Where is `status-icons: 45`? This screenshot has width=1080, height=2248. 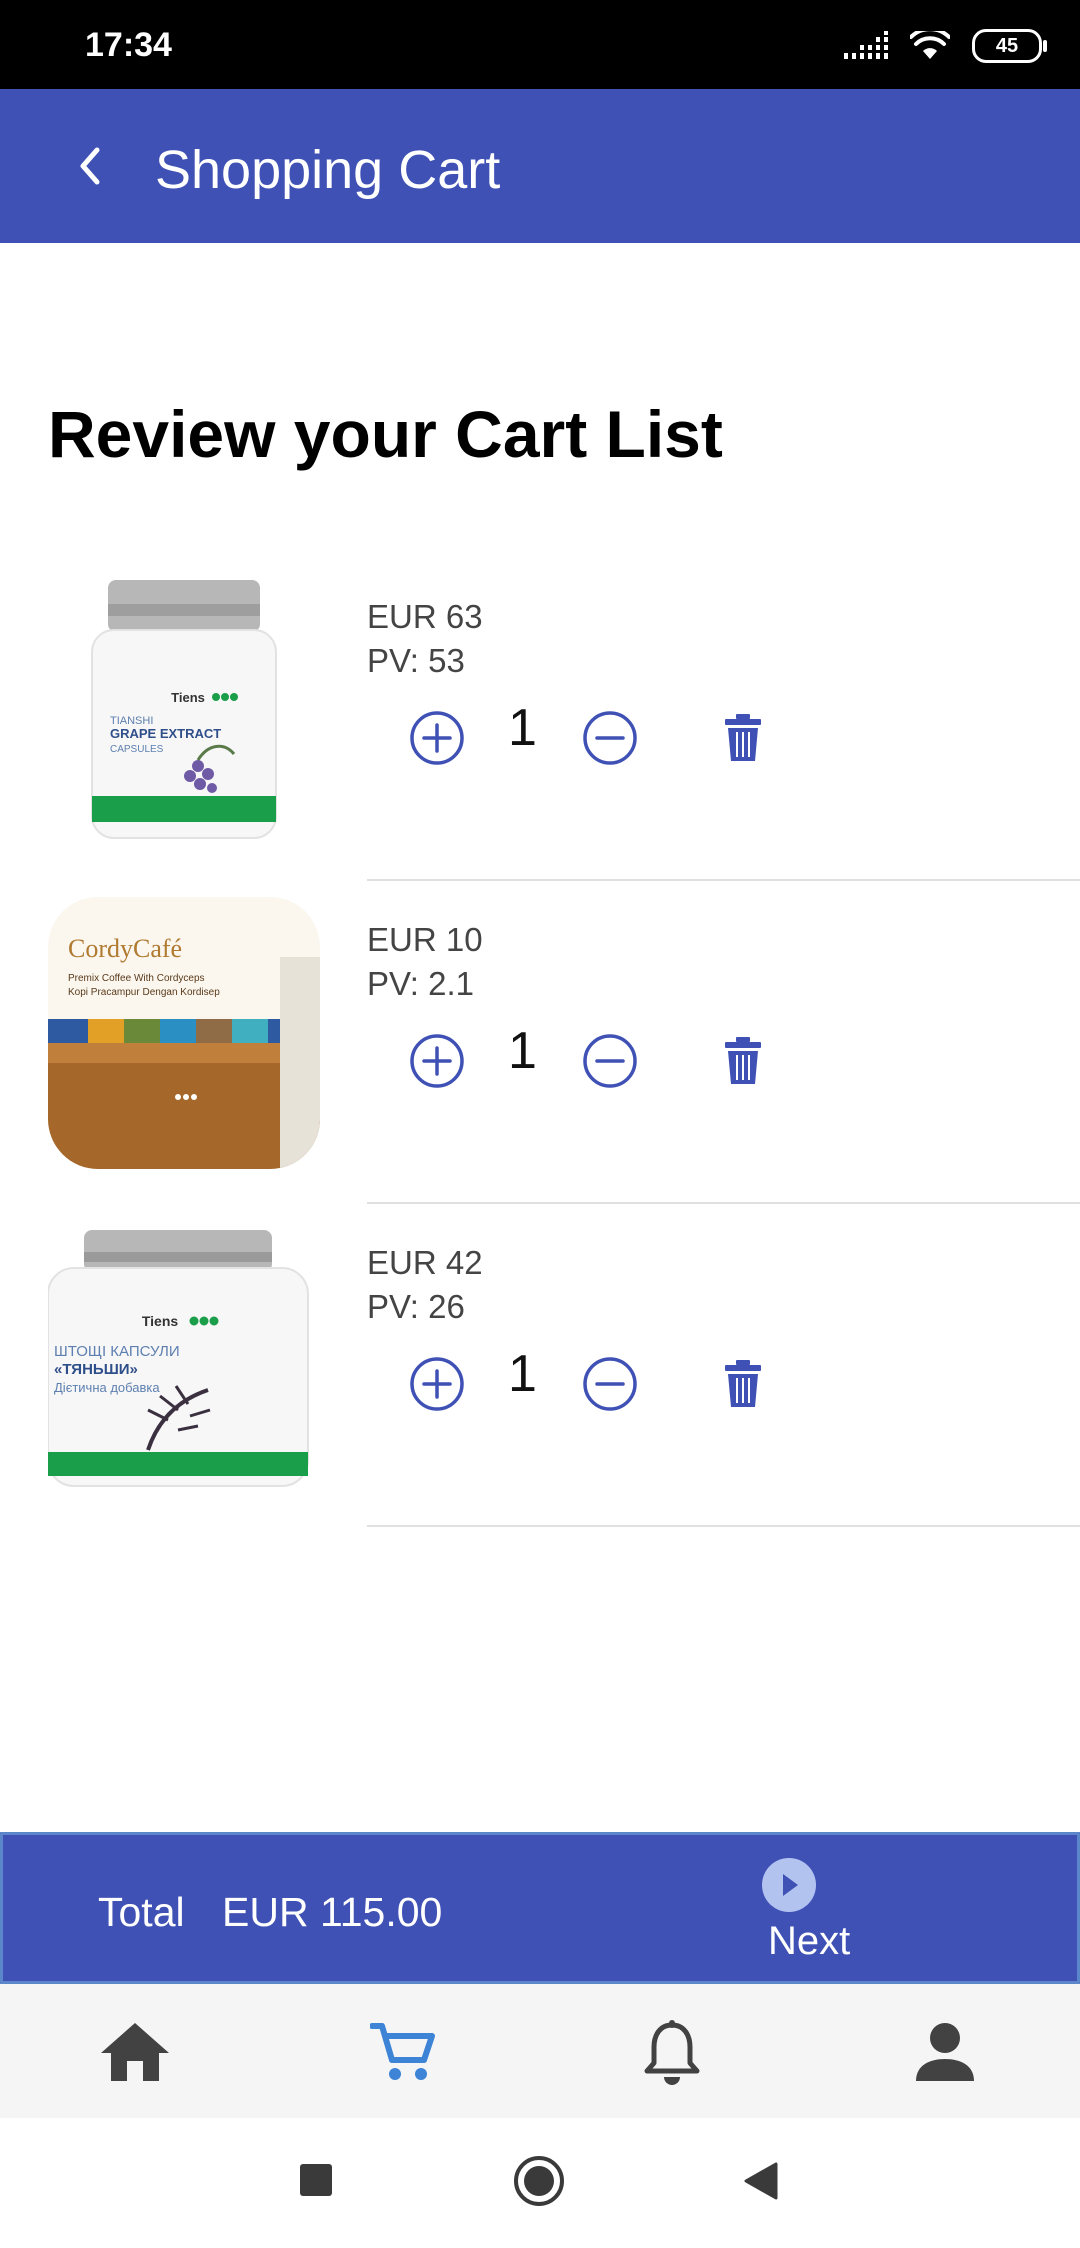
status-icons: 45 is located at coordinates (945, 46).